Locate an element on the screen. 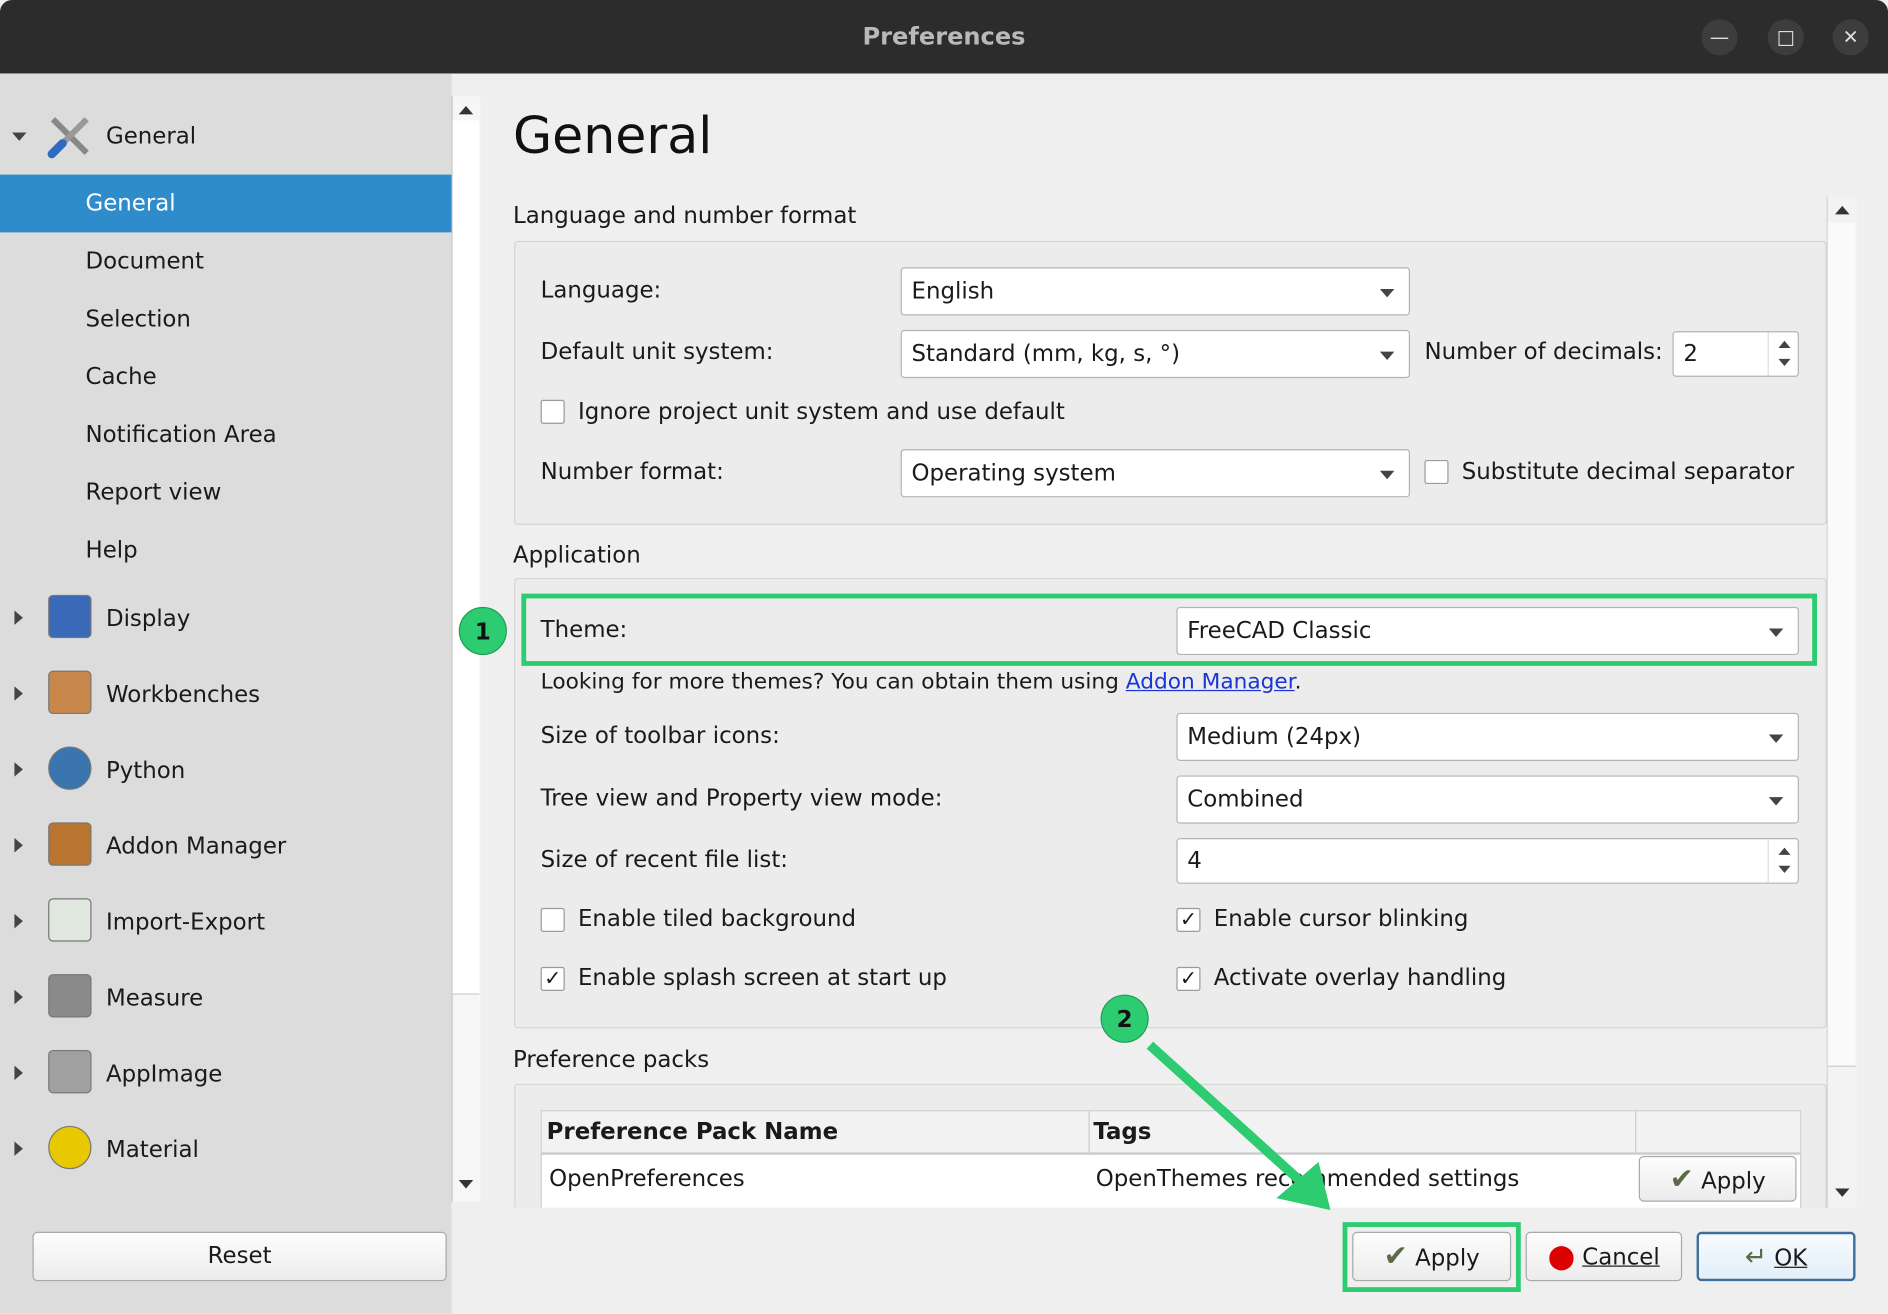 The image size is (1888, 1314). tree-item-document: Document is located at coordinates (226, 261).